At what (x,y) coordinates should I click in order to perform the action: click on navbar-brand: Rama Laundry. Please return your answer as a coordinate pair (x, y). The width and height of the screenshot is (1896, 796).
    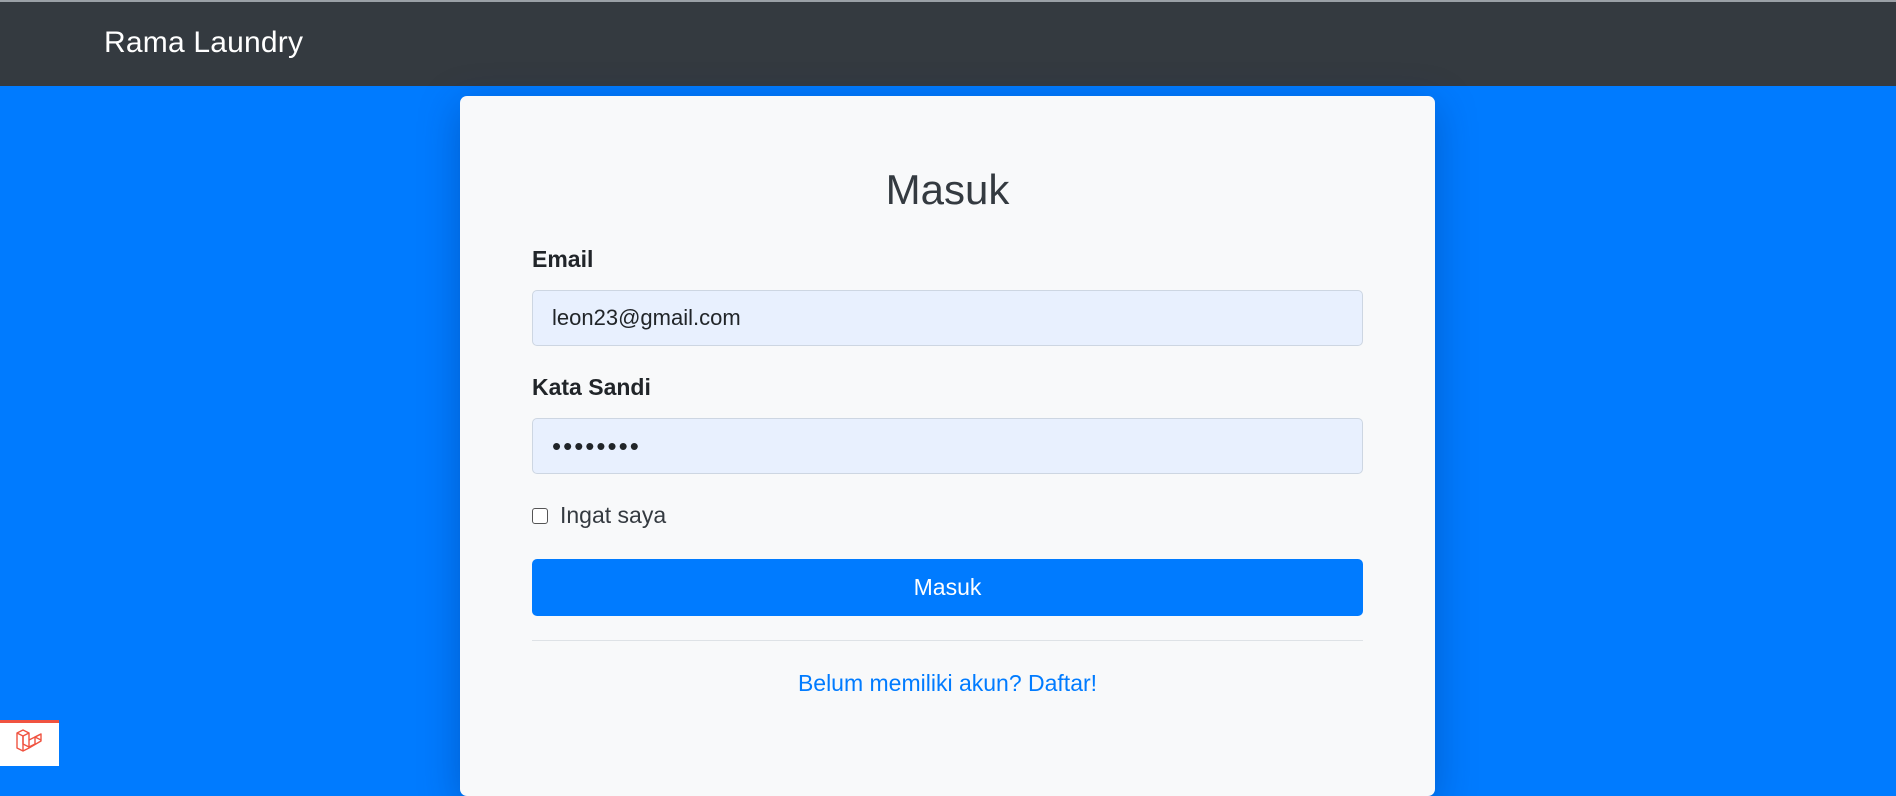
    Looking at the image, I should click on (203, 43).